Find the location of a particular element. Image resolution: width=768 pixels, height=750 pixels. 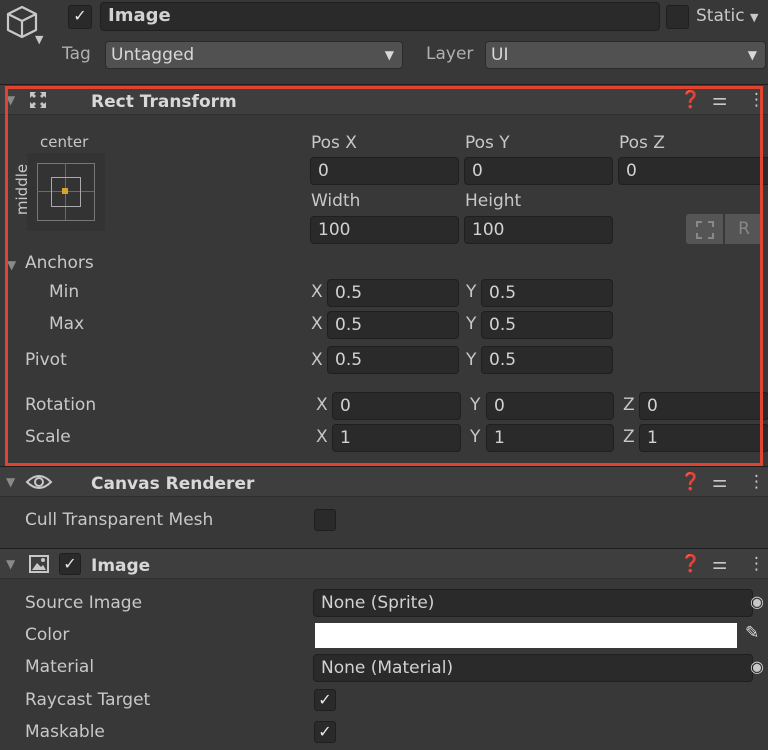

blueprint-mode-button is located at coordinates (704, 229).